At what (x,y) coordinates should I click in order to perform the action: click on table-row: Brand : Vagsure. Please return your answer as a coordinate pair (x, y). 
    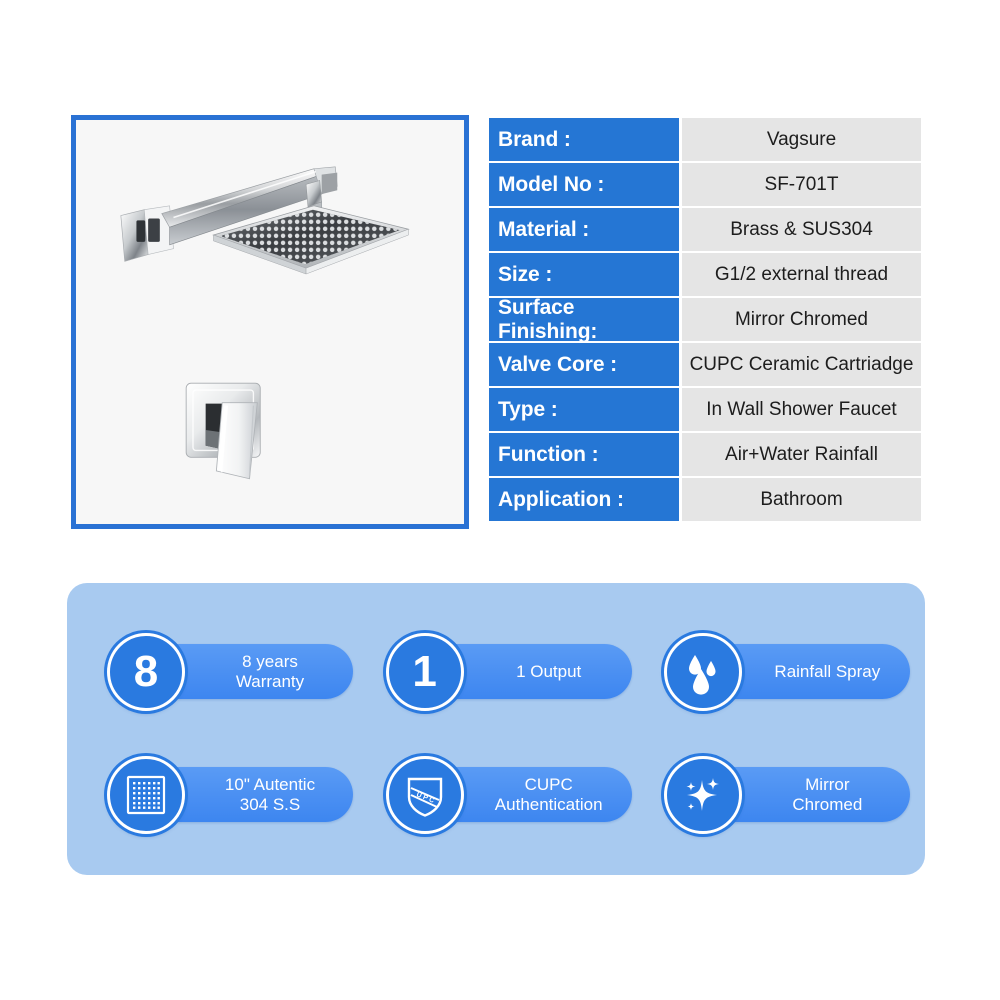
    Looking at the image, I should click on (705, 139).